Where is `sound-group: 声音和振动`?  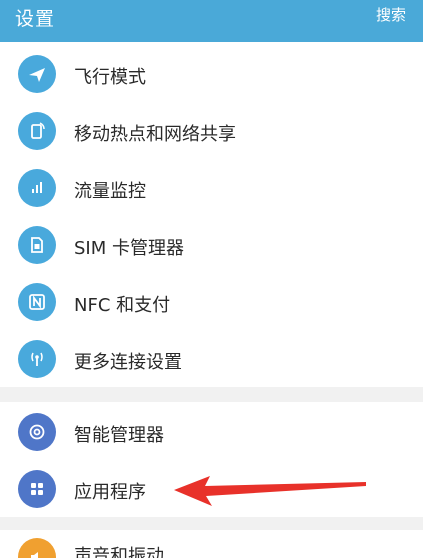 sound-group: 声音和振动 is located at coordinates (211, 544).